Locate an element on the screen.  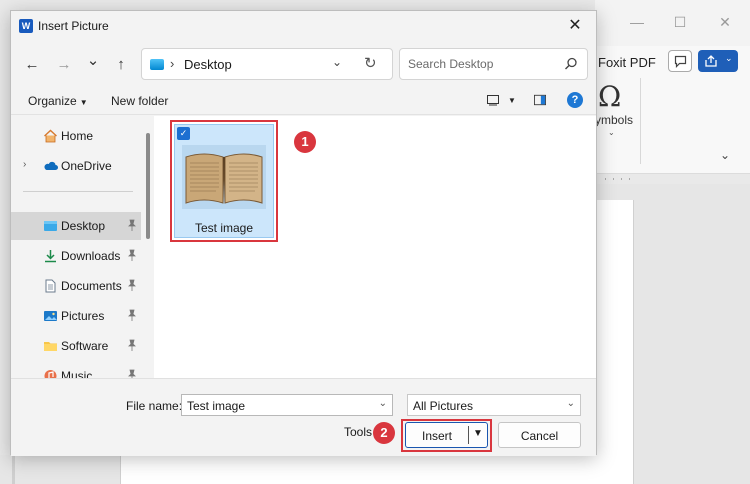
view-options-icon is located at coordinates (493, 100).